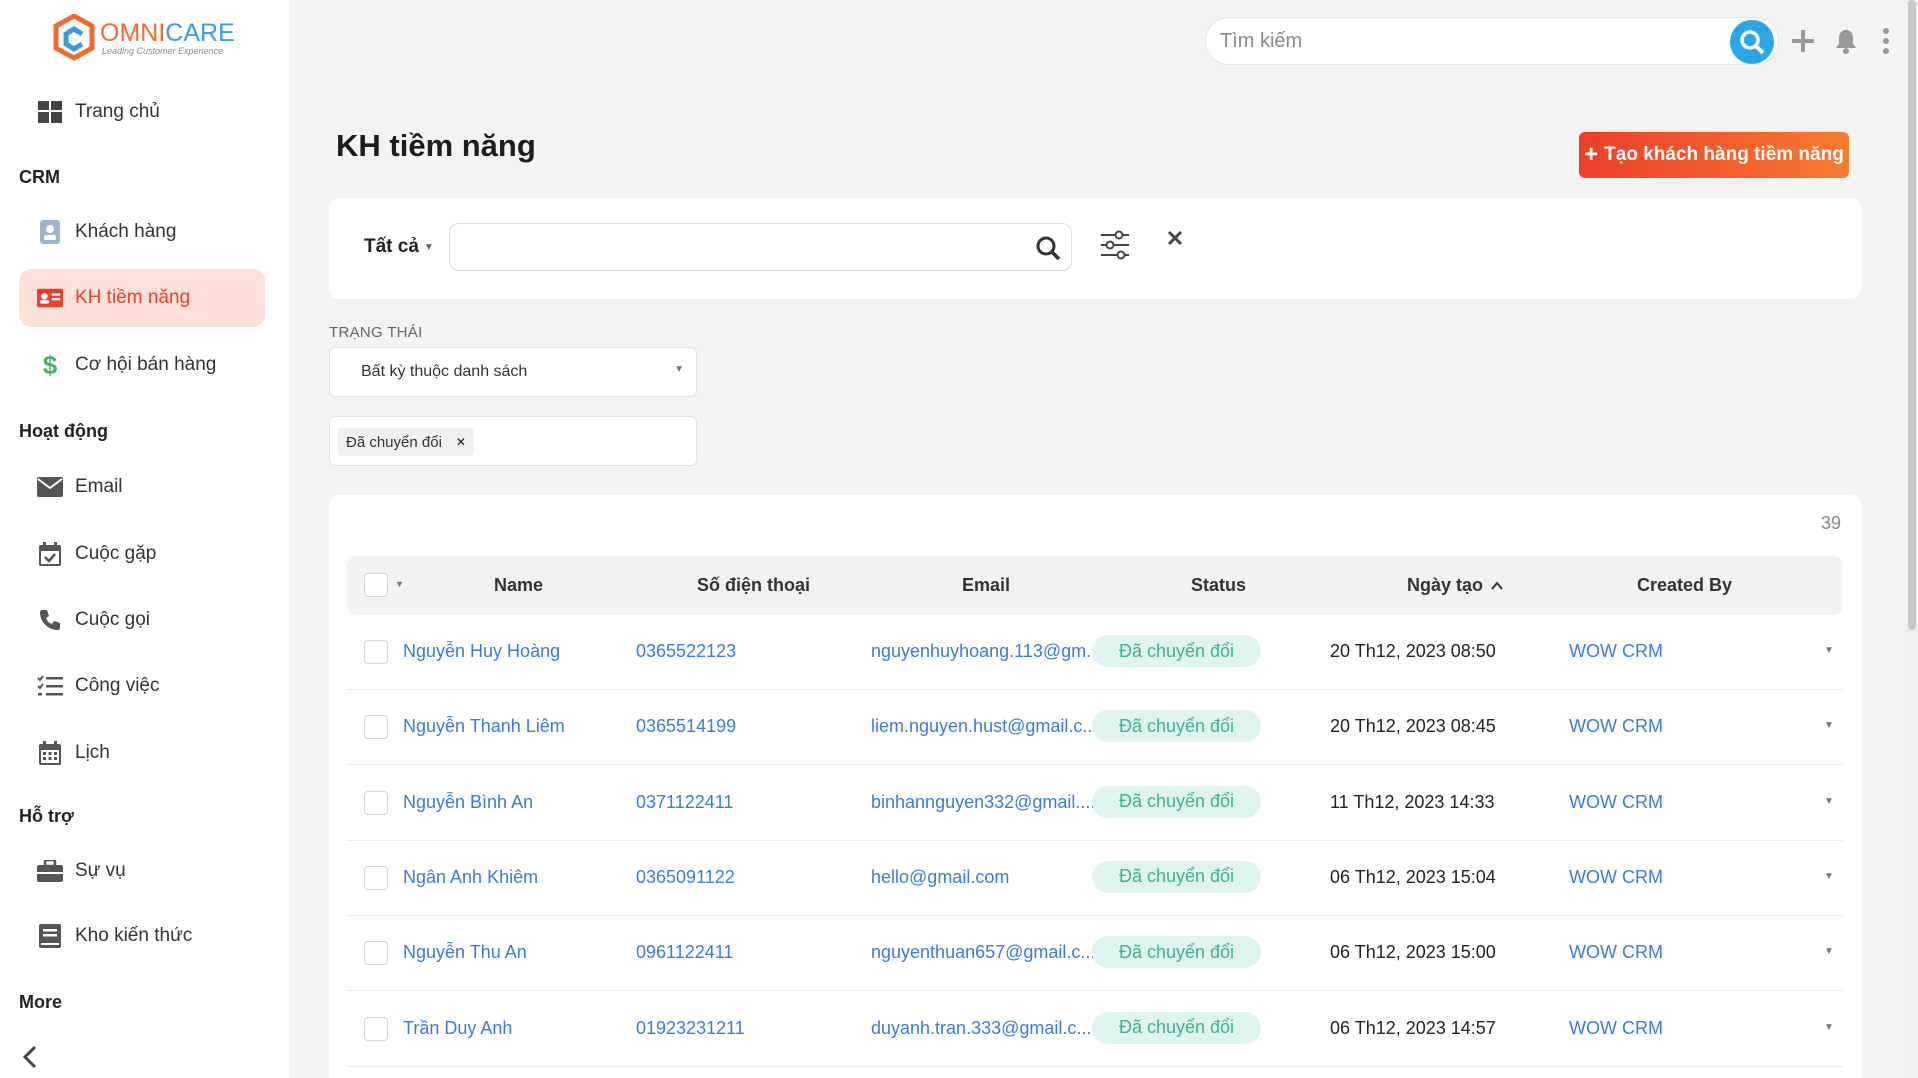  What do you see at coordinates (726, 877) in the screenshot?
I see `lead-phone-link: 0365091122` at bounding box center [726, 877].